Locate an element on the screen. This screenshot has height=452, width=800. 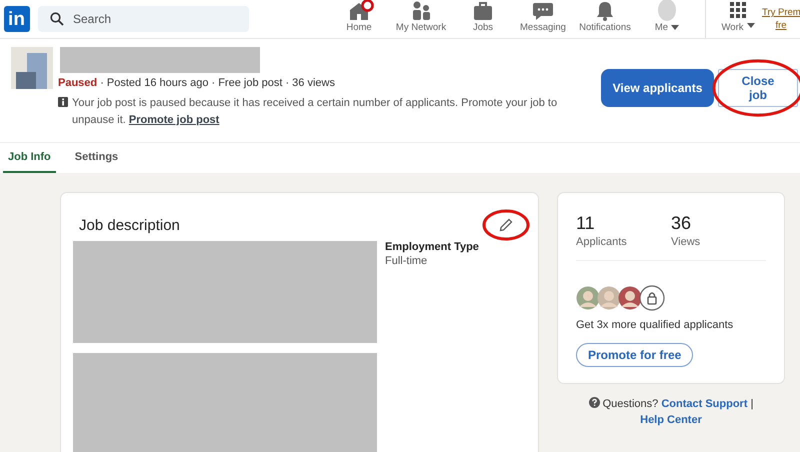
pause-notice: Your job post is paused because it has received a certain number of applicants. Promote your job to unpause it. Promote job post is located at coordinates (315, 112).